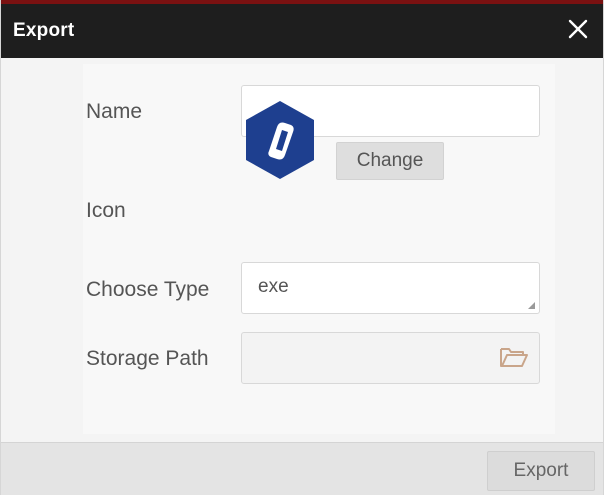 The image size is (604, 495). What do you see at coordinates (390, 288) in the screenshot?
I see `type-select: exe` at bounding box center [390, 288].